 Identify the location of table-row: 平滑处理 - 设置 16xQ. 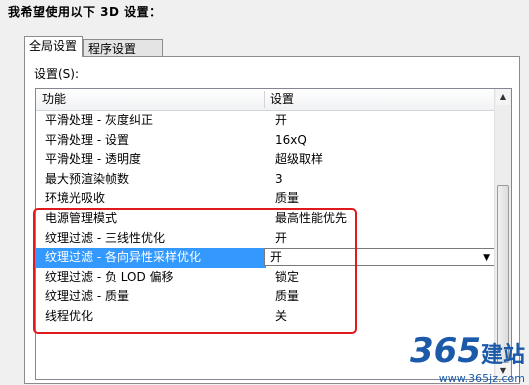
(266, 141).